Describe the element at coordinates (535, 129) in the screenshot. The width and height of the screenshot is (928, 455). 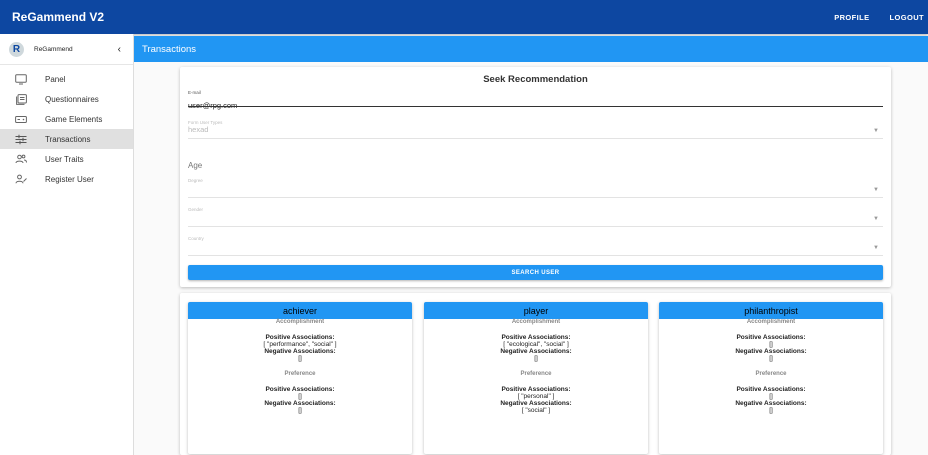
I see `user-types-select: Form User Types hexad ▼` at that location.